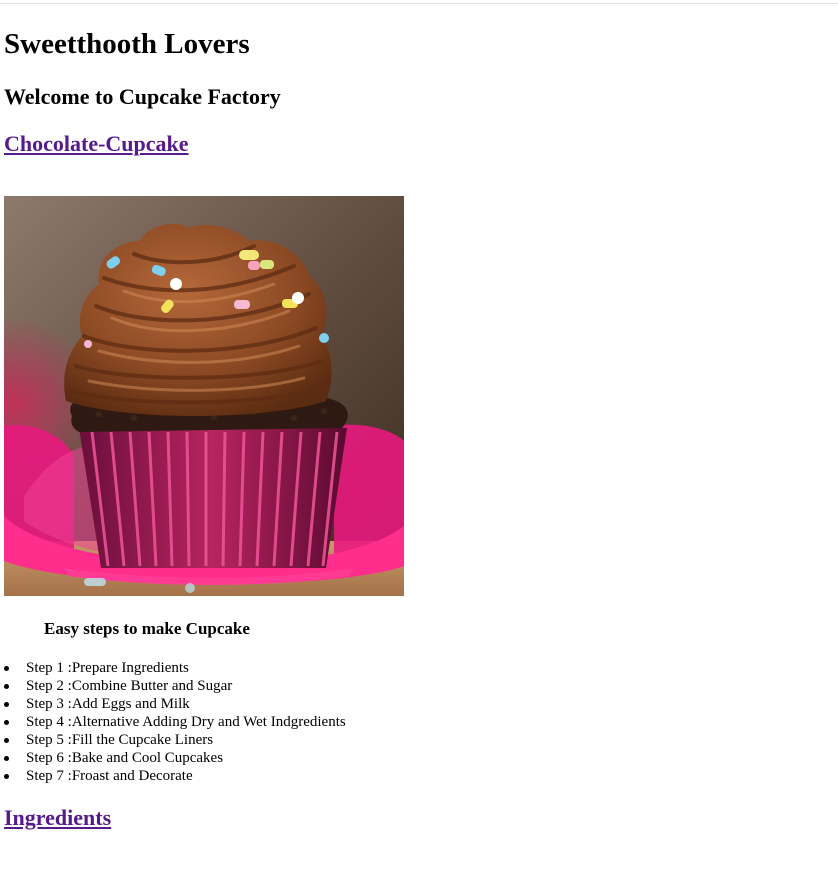 The height and width of the screenshot is (882, 838). I want to click on list-item: Step 3 :Add Eggs and Milk, so click(173, 704).